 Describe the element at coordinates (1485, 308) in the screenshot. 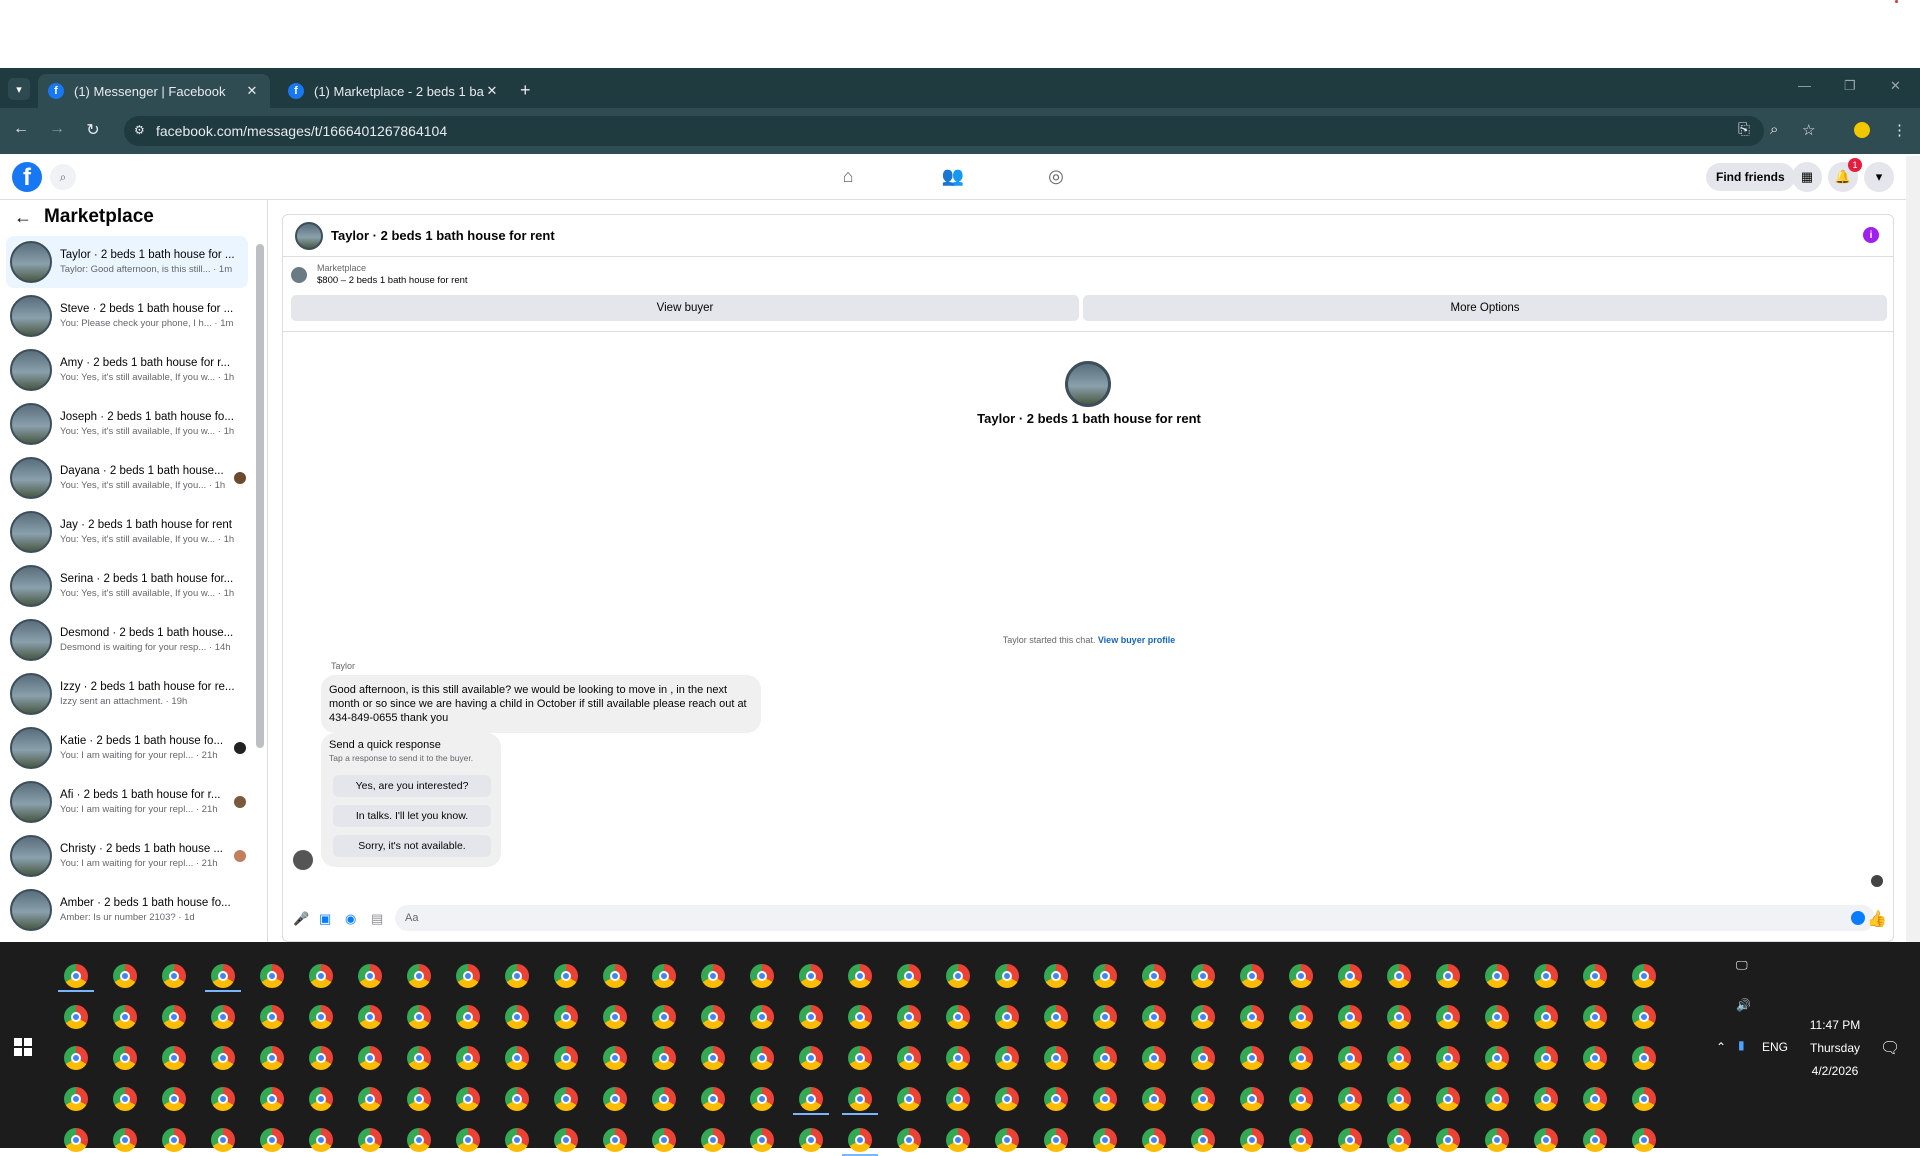

I see `more-options-button: More Options` at that location.